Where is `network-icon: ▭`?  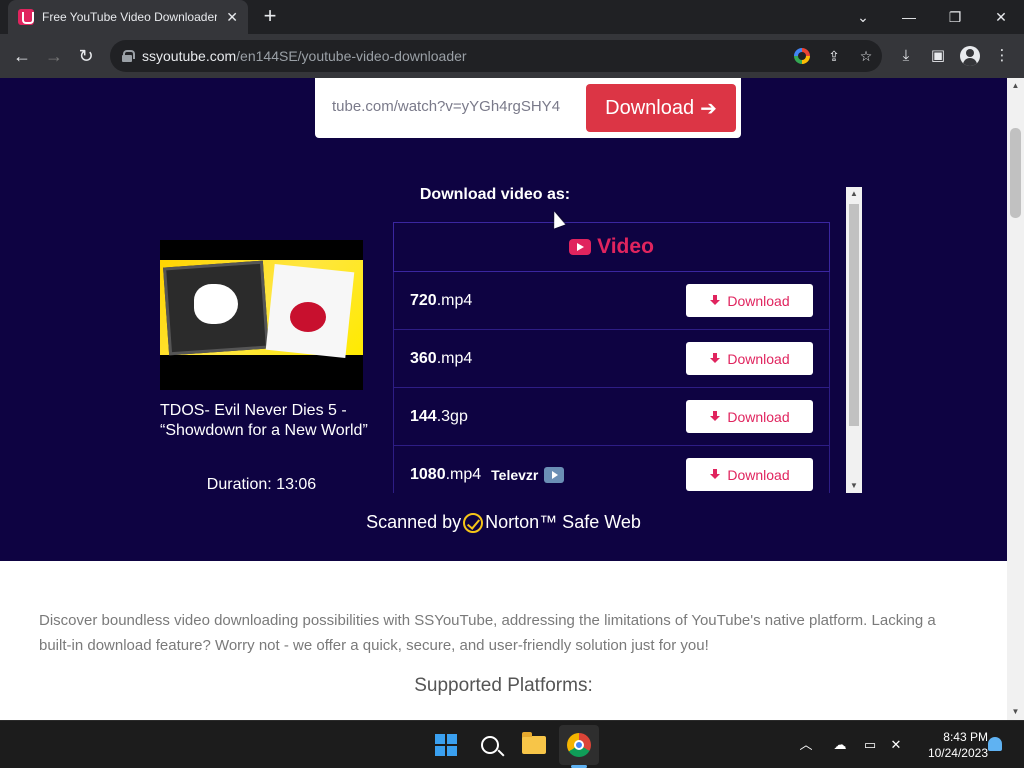
network-icon: ▭ is located at coordinates (870, 745).